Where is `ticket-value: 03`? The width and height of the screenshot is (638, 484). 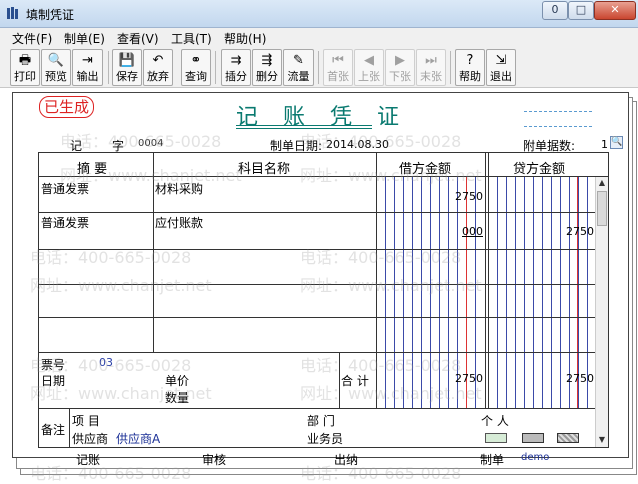 ticket-value: 03 is located at coordinates (106, 362).